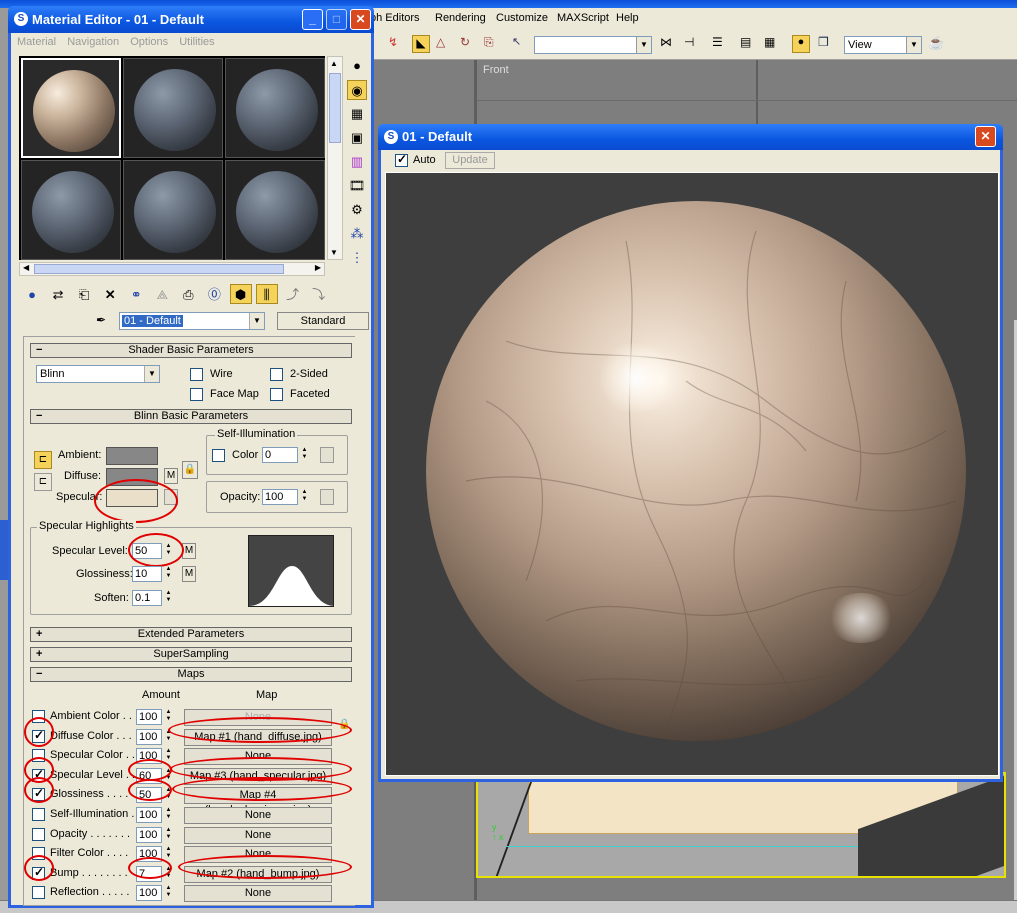 This screenshot has width=1017, height=913. Describe the element at coordinates (188, 295) in the screenshot. I see `put-to-library-icon: ⎙` at that location.